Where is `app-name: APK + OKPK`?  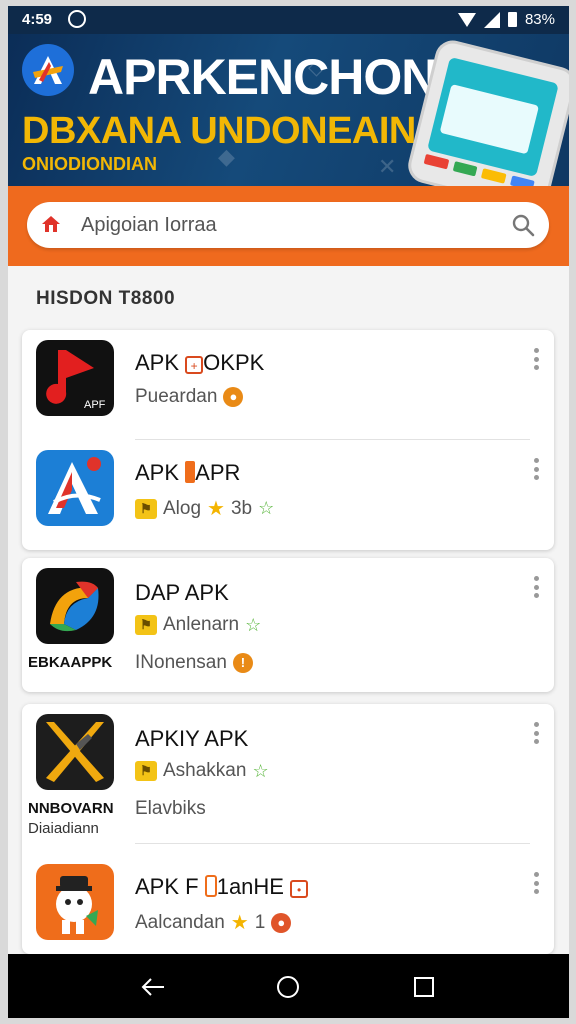
app-name: APK + OKPK is located at coordinates (200, 362).